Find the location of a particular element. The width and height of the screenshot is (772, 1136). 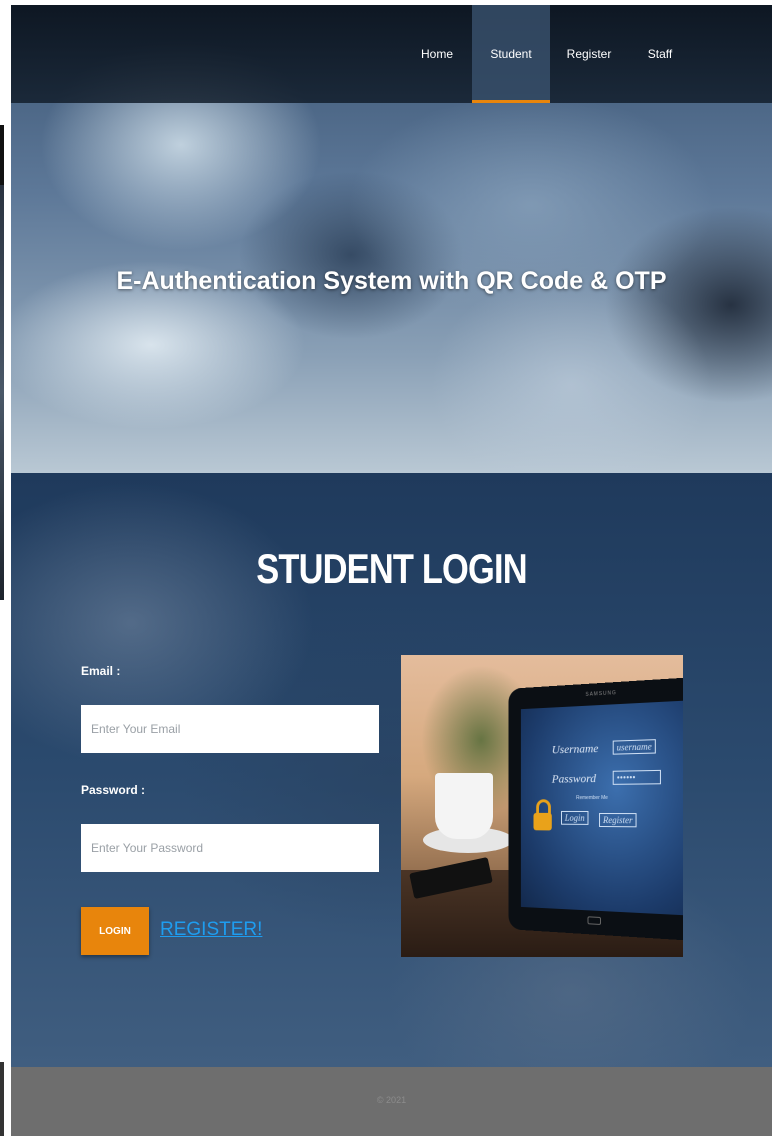

login-title: STUDENT LOGIN is located at coordinates (391, 568).